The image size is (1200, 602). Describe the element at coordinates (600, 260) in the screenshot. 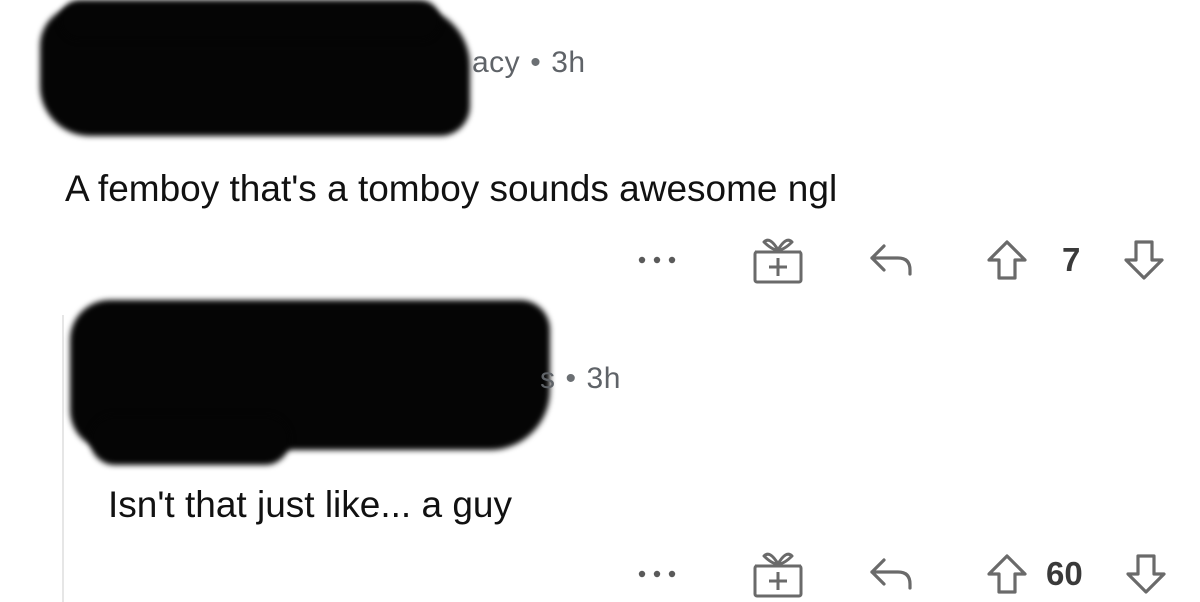

I see `comment-action-bar: 7` at that location.